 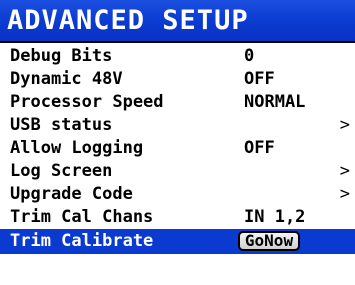 What do you see at coordinates (275, 102) in the screenshot?
I see `menu-item-value: NORMAL` at bounding box center [275, 102].